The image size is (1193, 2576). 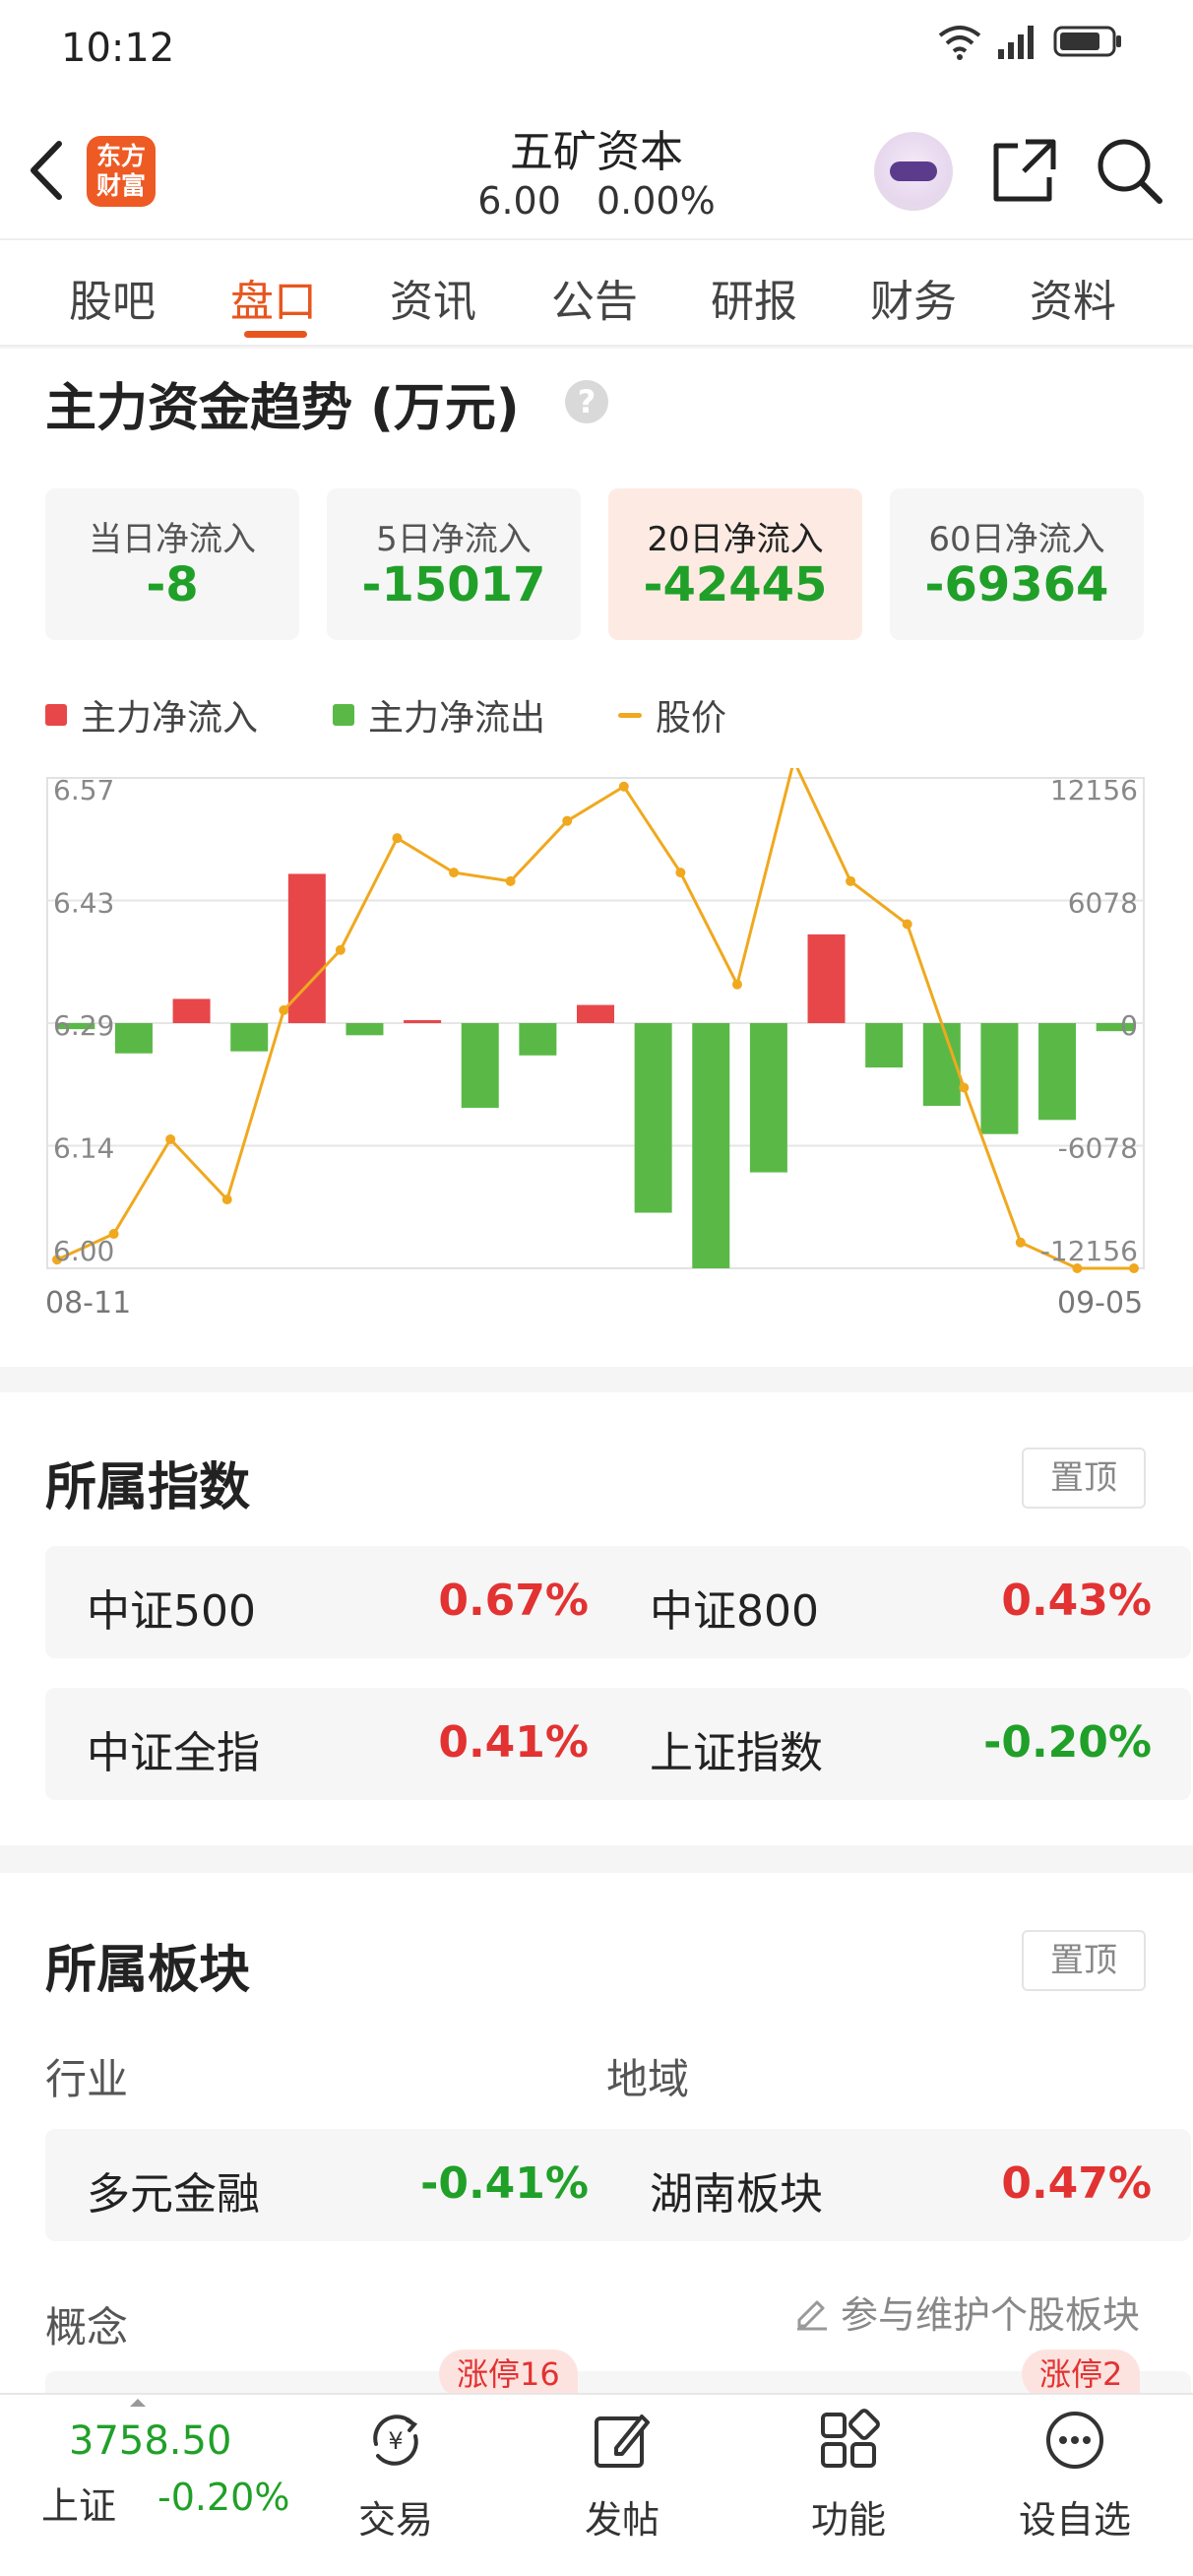 What do you see at coordinates (899, 2185) in the screenshot?
I see `region-card: 湖南板块 0.47%` at bounding box center [899, 2185].